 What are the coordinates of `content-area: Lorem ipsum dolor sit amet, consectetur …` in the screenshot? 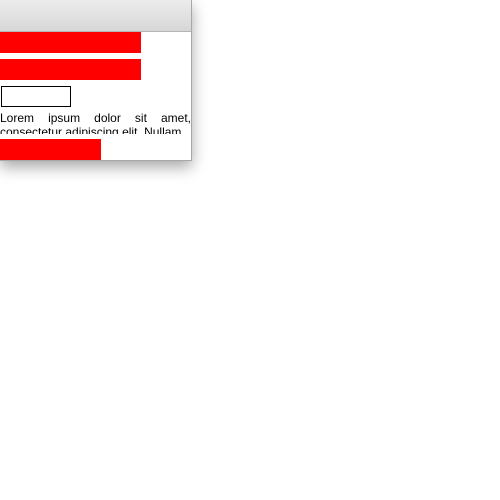 It's located at (95, 96).